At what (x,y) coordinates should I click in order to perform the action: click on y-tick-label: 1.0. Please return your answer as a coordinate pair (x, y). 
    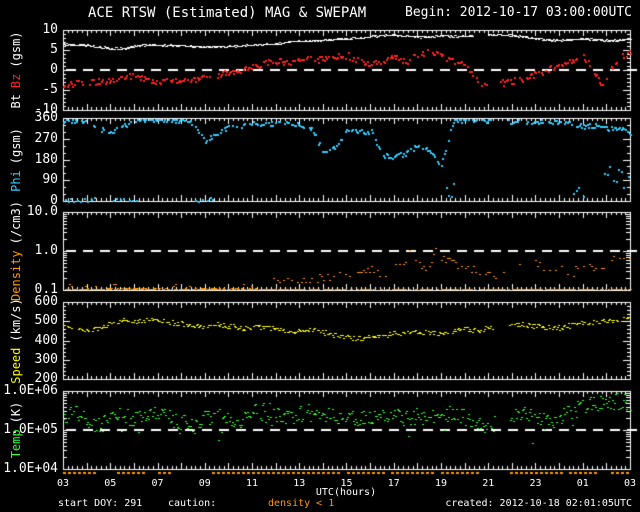
    Looking at the image, I should click on (46, 250).